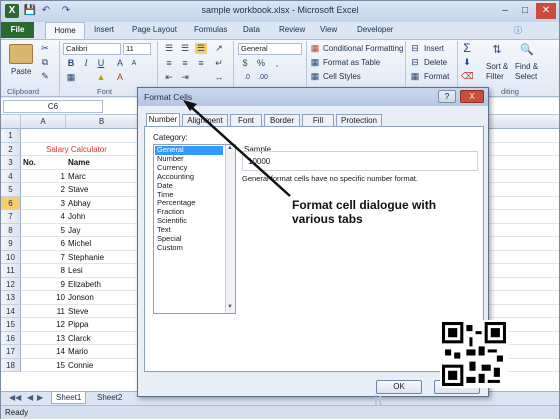  I want to click on qr-code-image, so click(474, 354).